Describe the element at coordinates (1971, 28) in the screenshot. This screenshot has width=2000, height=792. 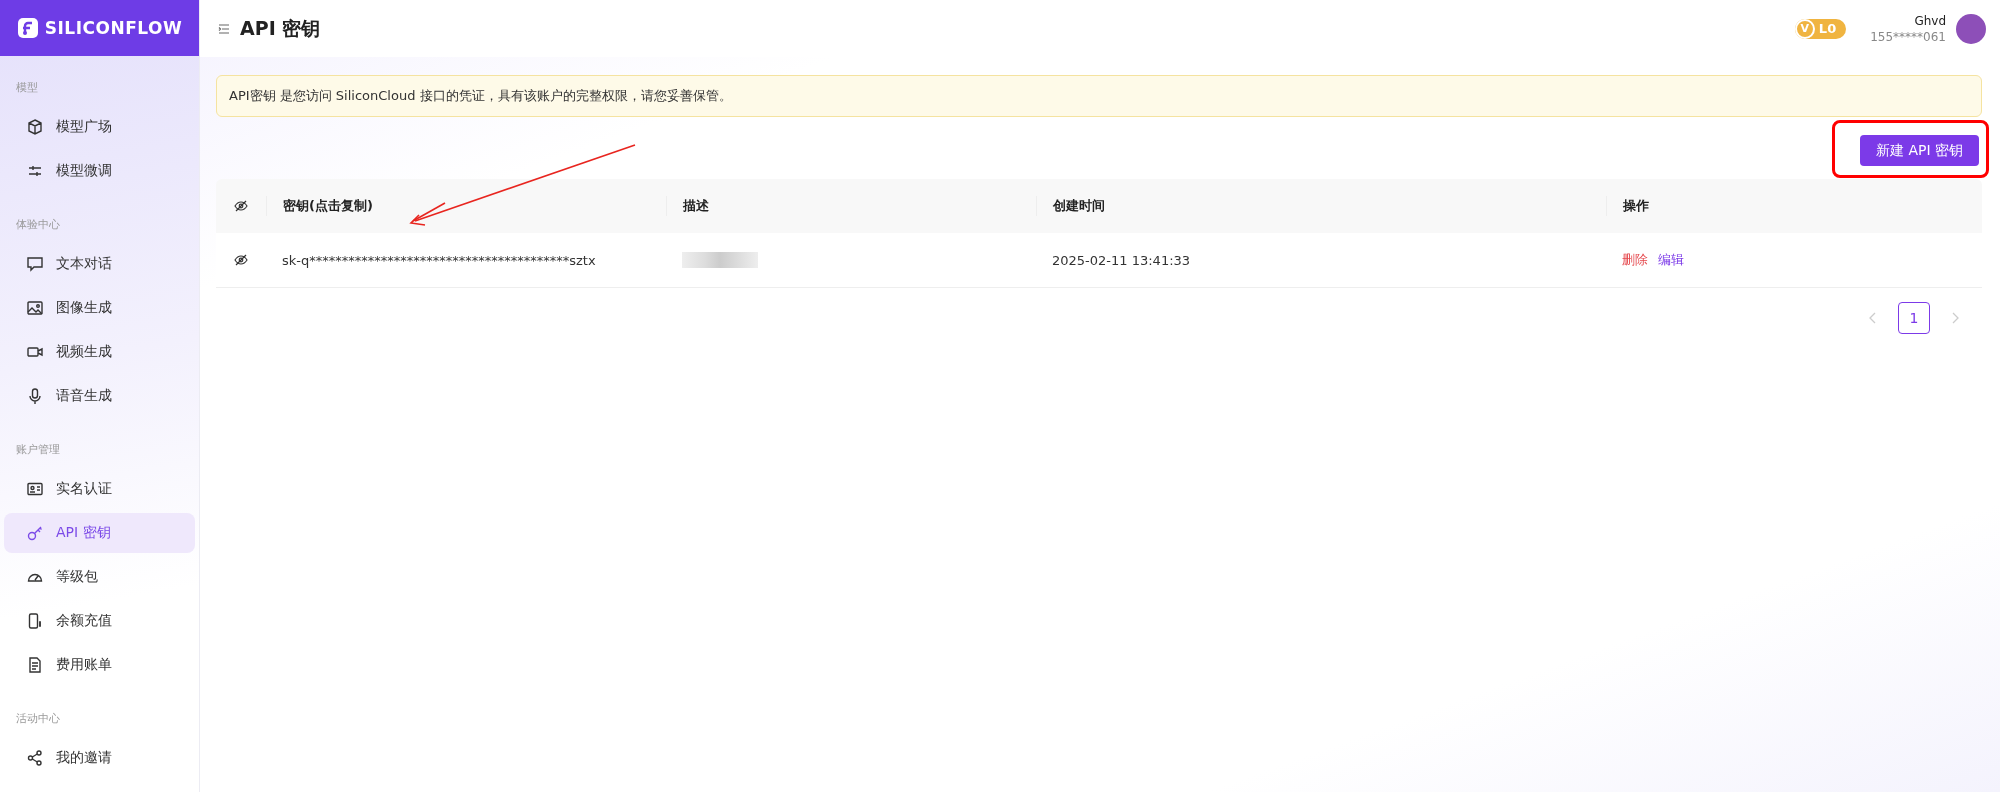
I see `avatar` at that location.